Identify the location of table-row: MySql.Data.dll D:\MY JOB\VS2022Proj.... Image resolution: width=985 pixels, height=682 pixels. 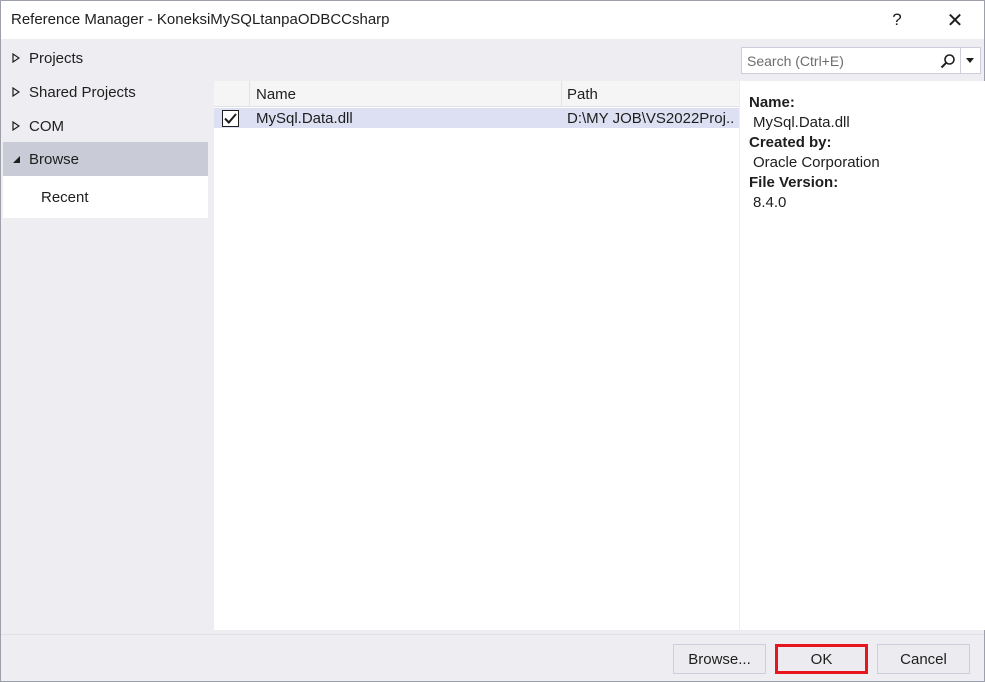
(476, 118).